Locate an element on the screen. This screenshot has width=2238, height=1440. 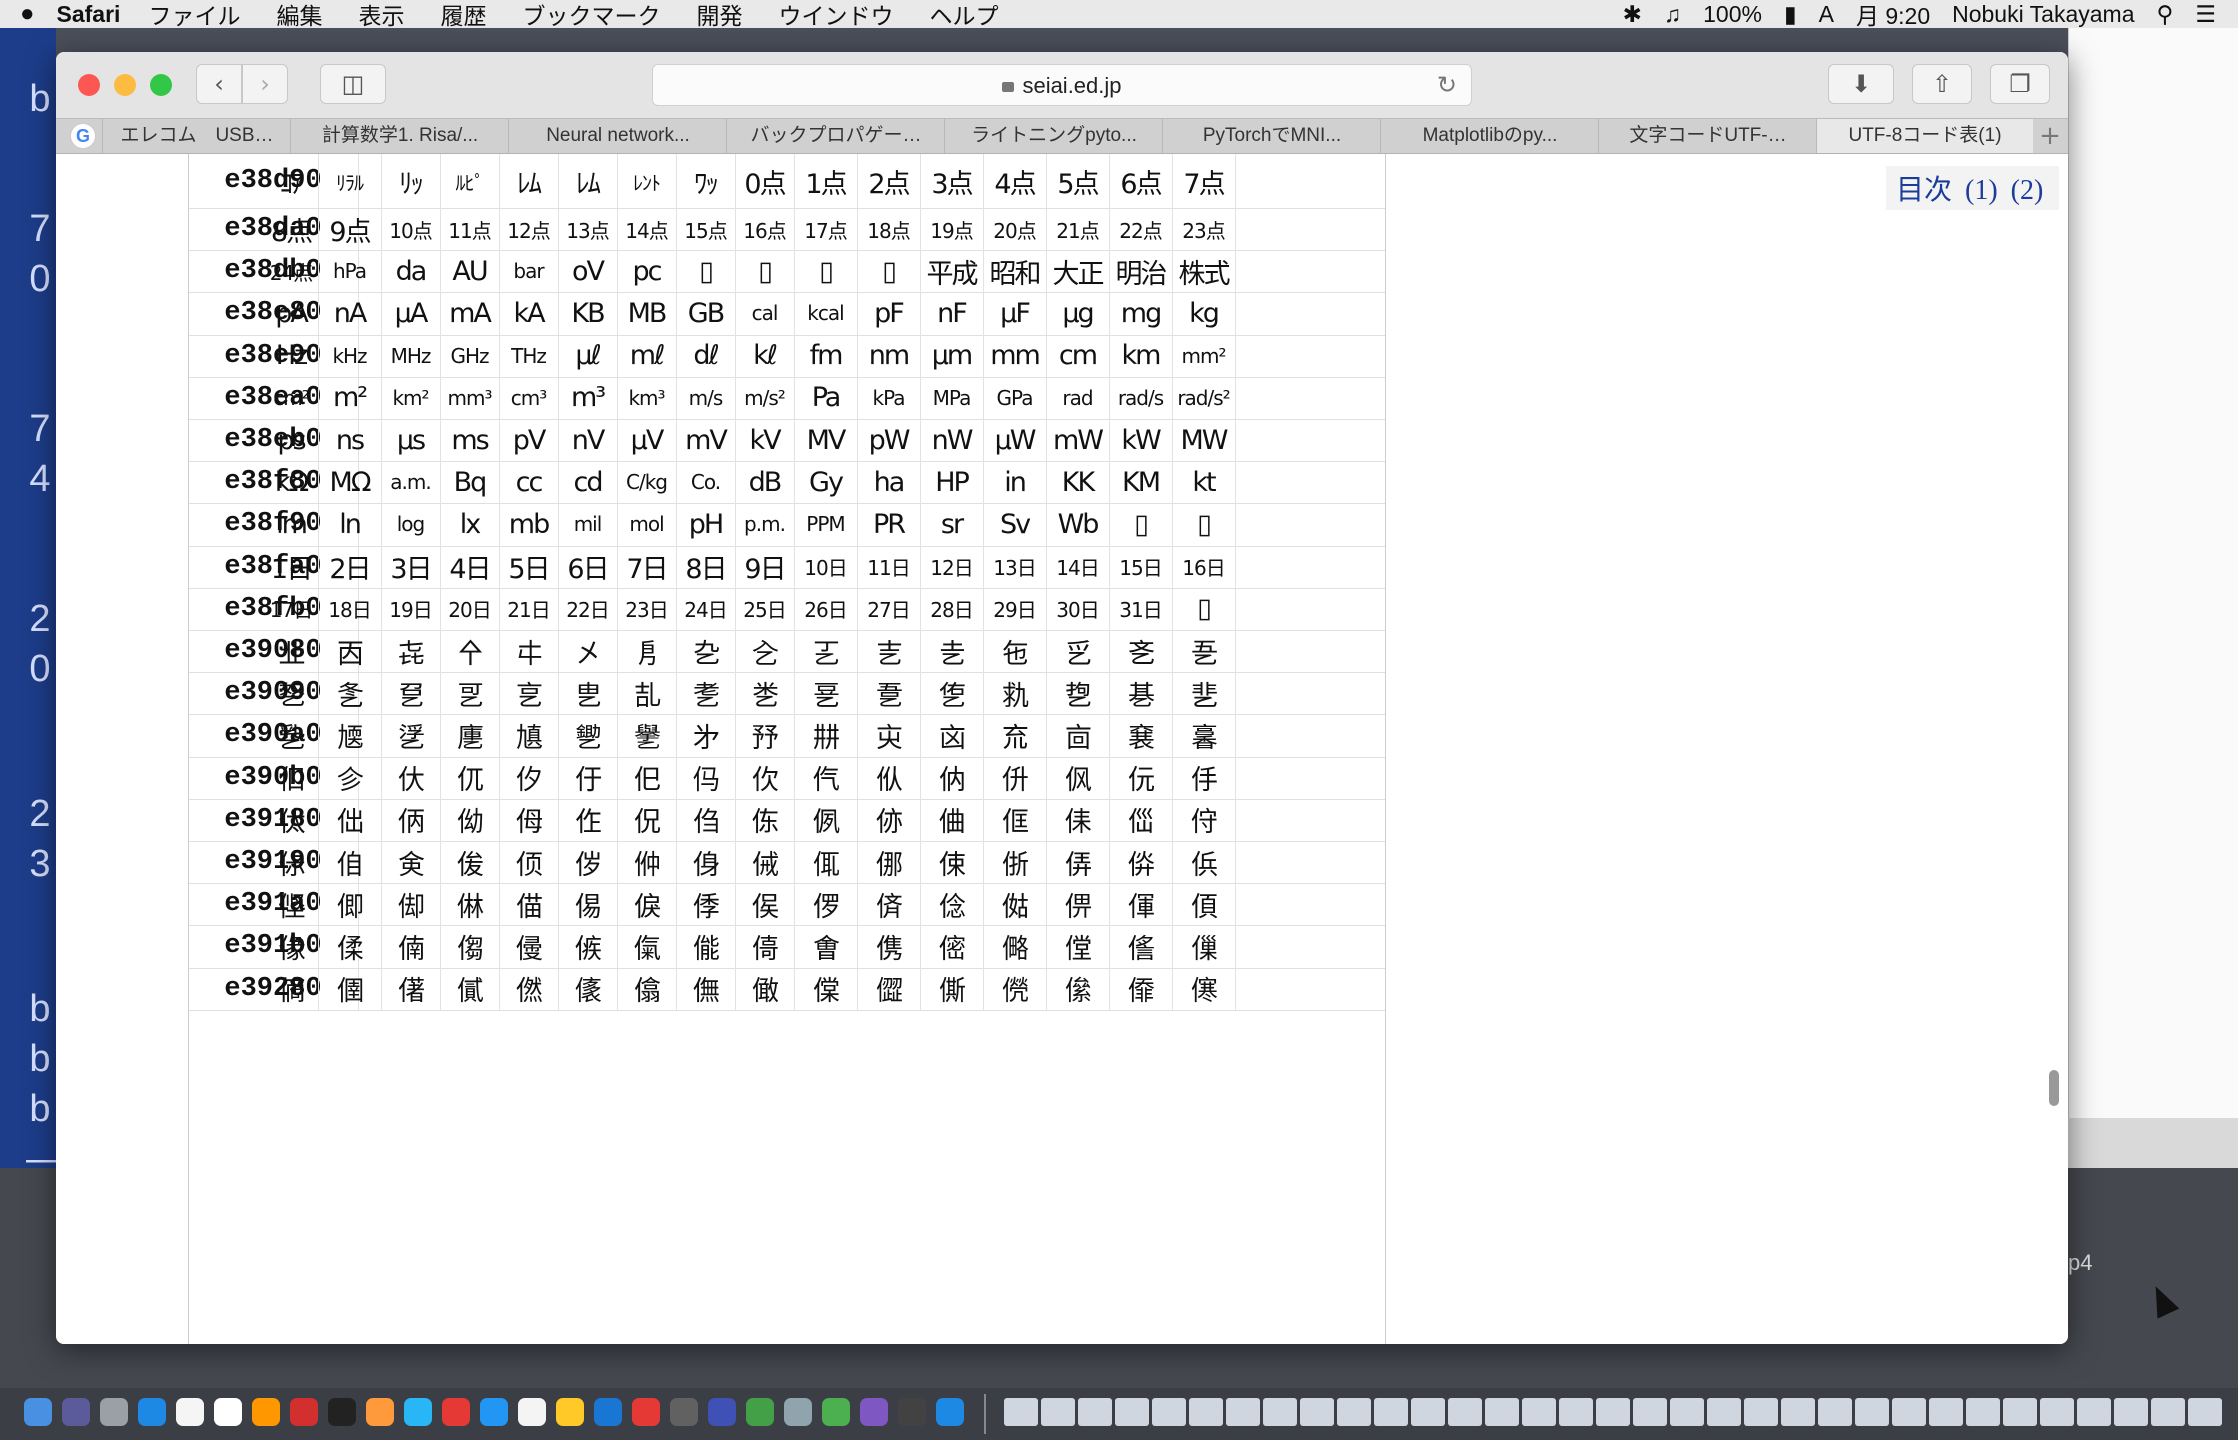
maximize-window-button is located at coordinates (161, 85).